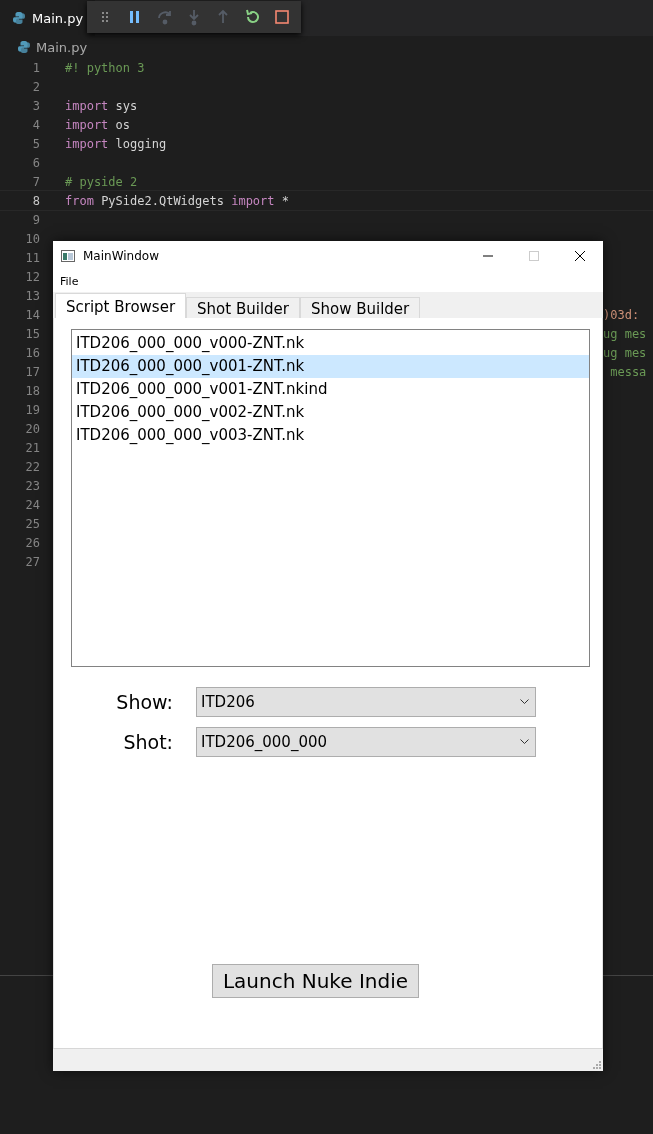 The height and width of the screenshot is (1134, 653). Describe the element at coordinates (35, 86) in the screenshot. I see `line-number: 2` at that location.